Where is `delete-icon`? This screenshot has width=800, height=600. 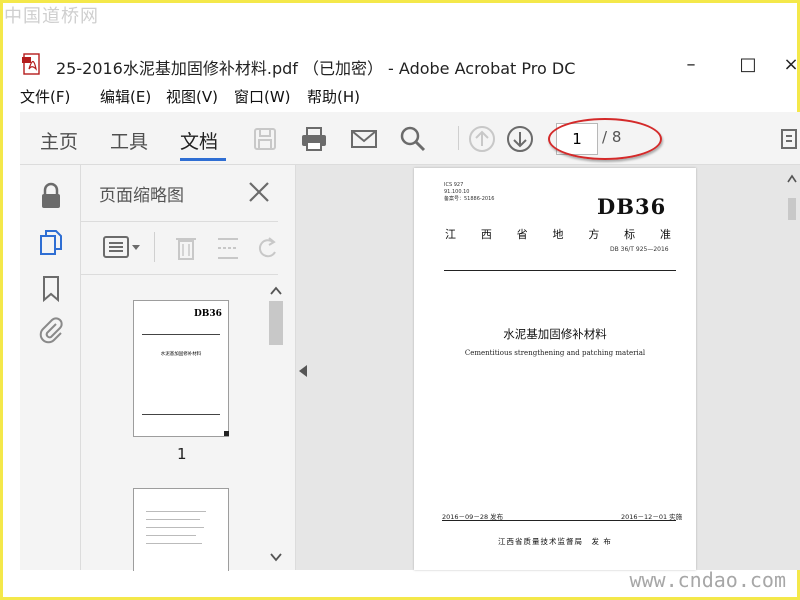 delete-icon is located at coordinates (186, 248).